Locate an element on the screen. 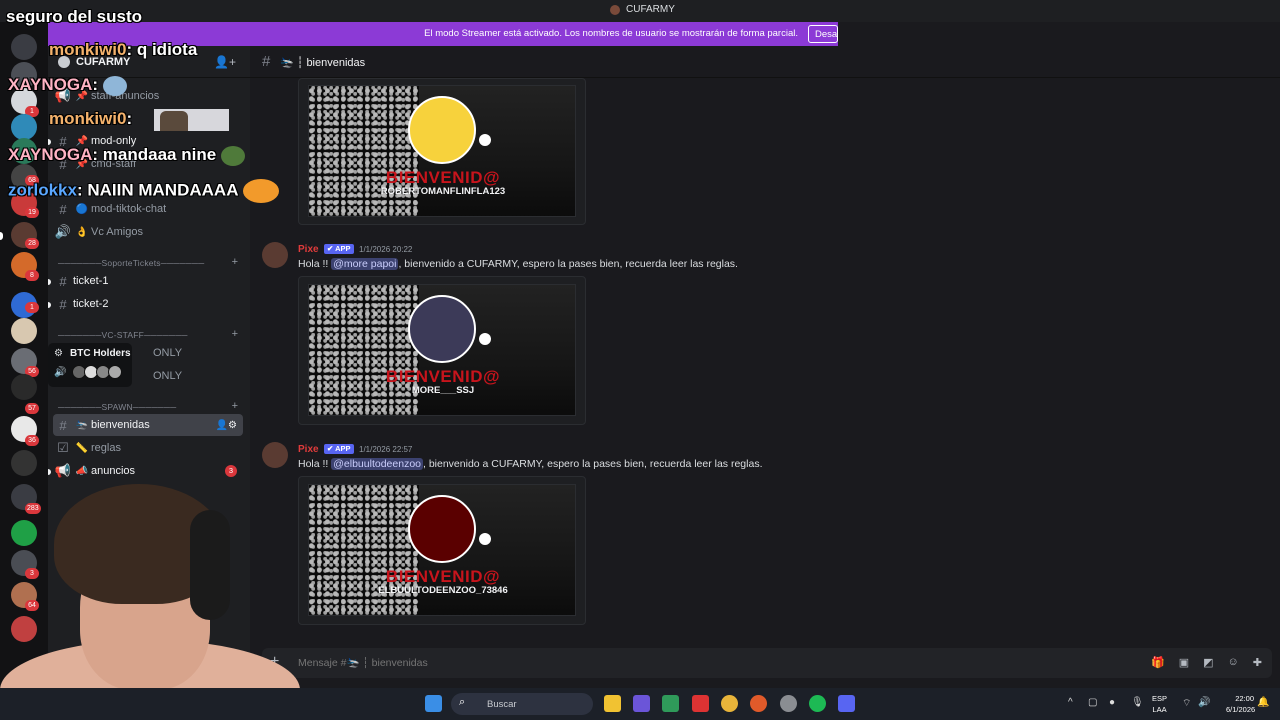 This screenshot has width=1280, height=720. sticker-icon: ◩ is located at coordinates (1208, 662).